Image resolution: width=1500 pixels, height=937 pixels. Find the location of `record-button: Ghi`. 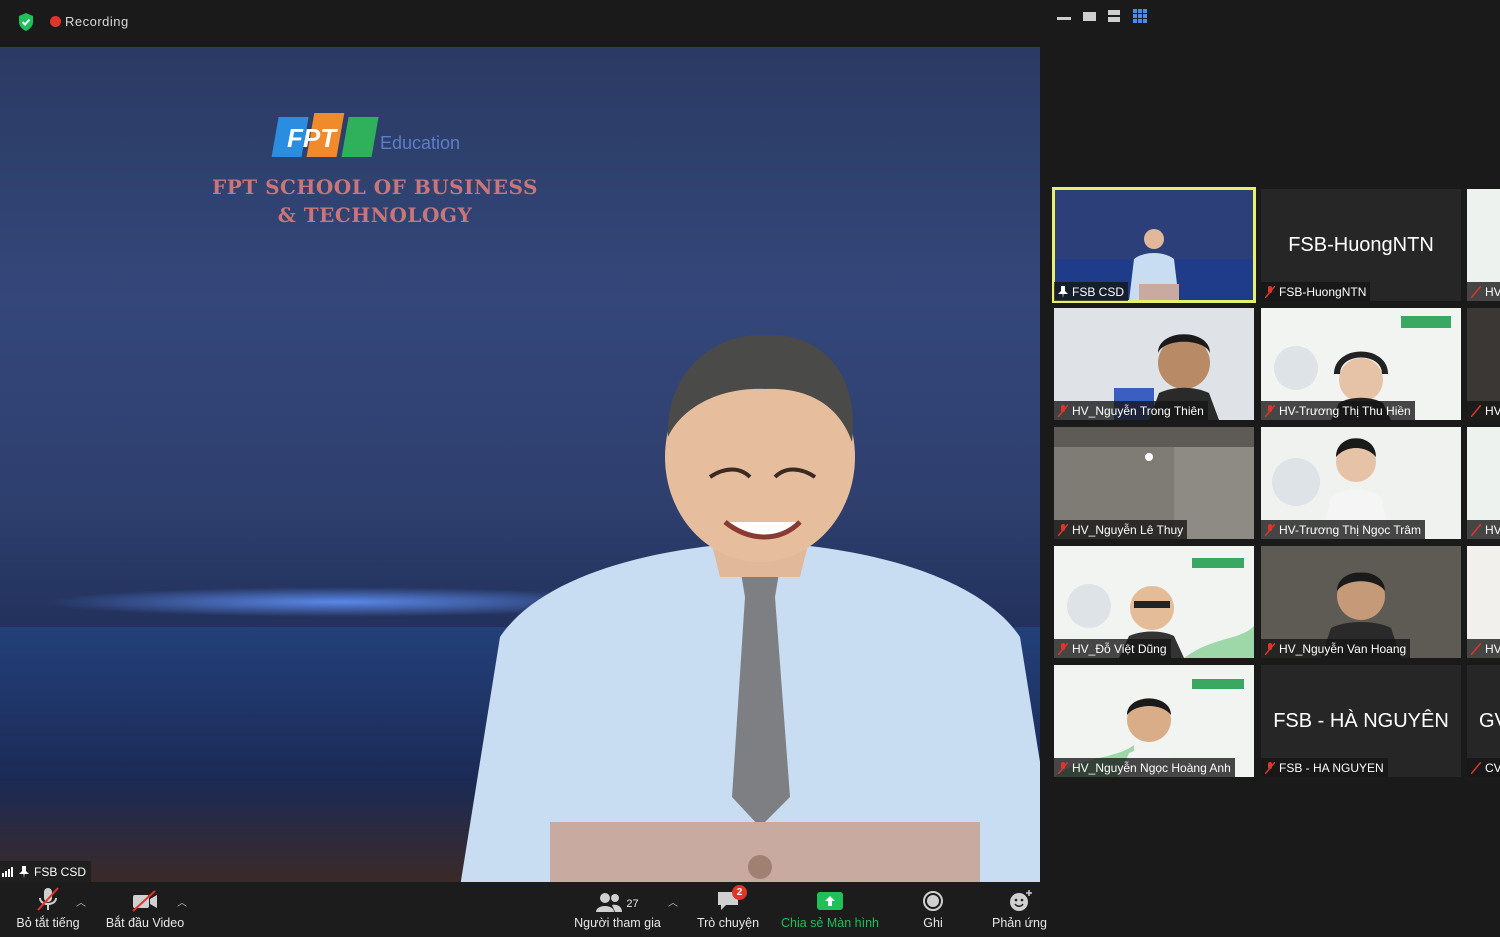

record-button: Ghi is located at coordinates (933, 909).